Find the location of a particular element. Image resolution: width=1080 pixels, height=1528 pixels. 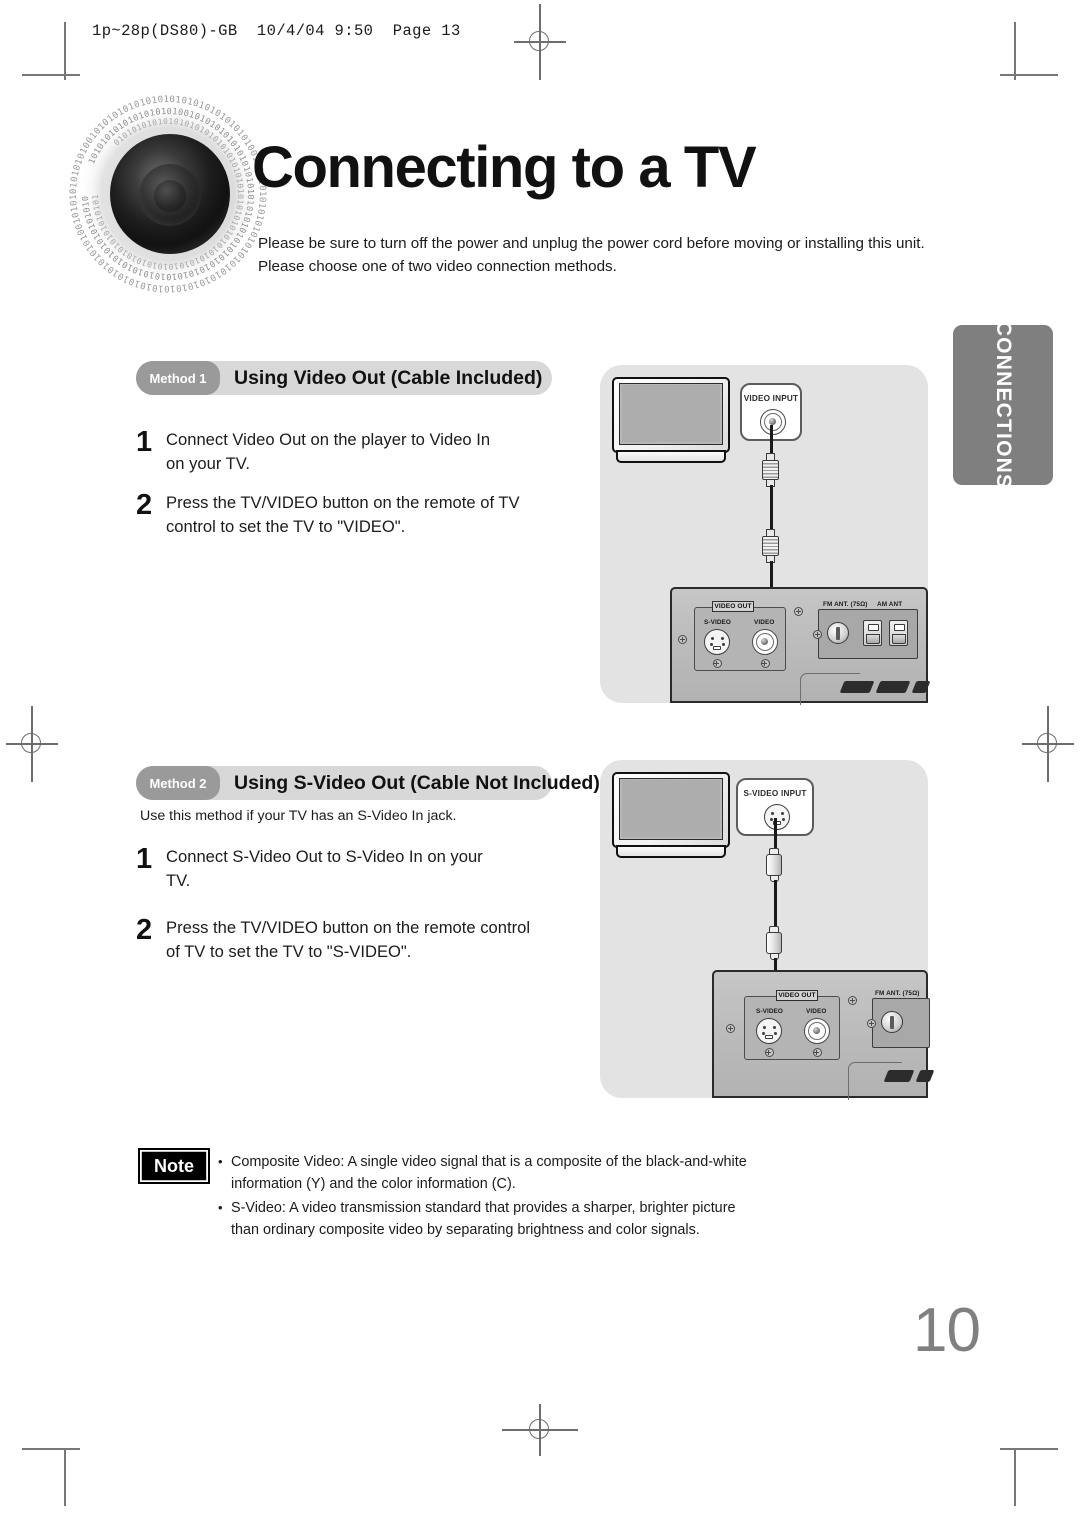

speaker-cone is located at coordinates (170, 194).